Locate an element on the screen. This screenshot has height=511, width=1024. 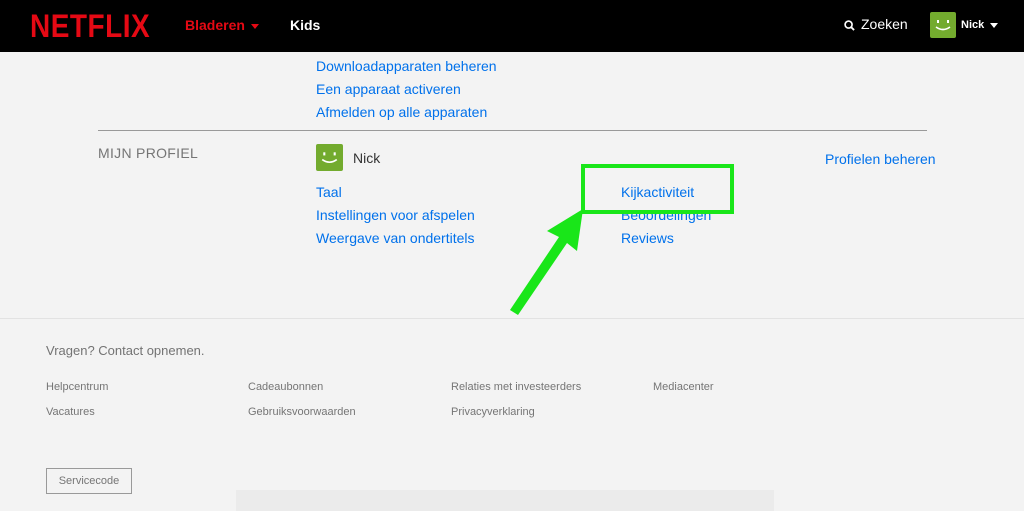
footer-contact-question: Vragen? Contact opnemen. is located at coordinates (125, 350).